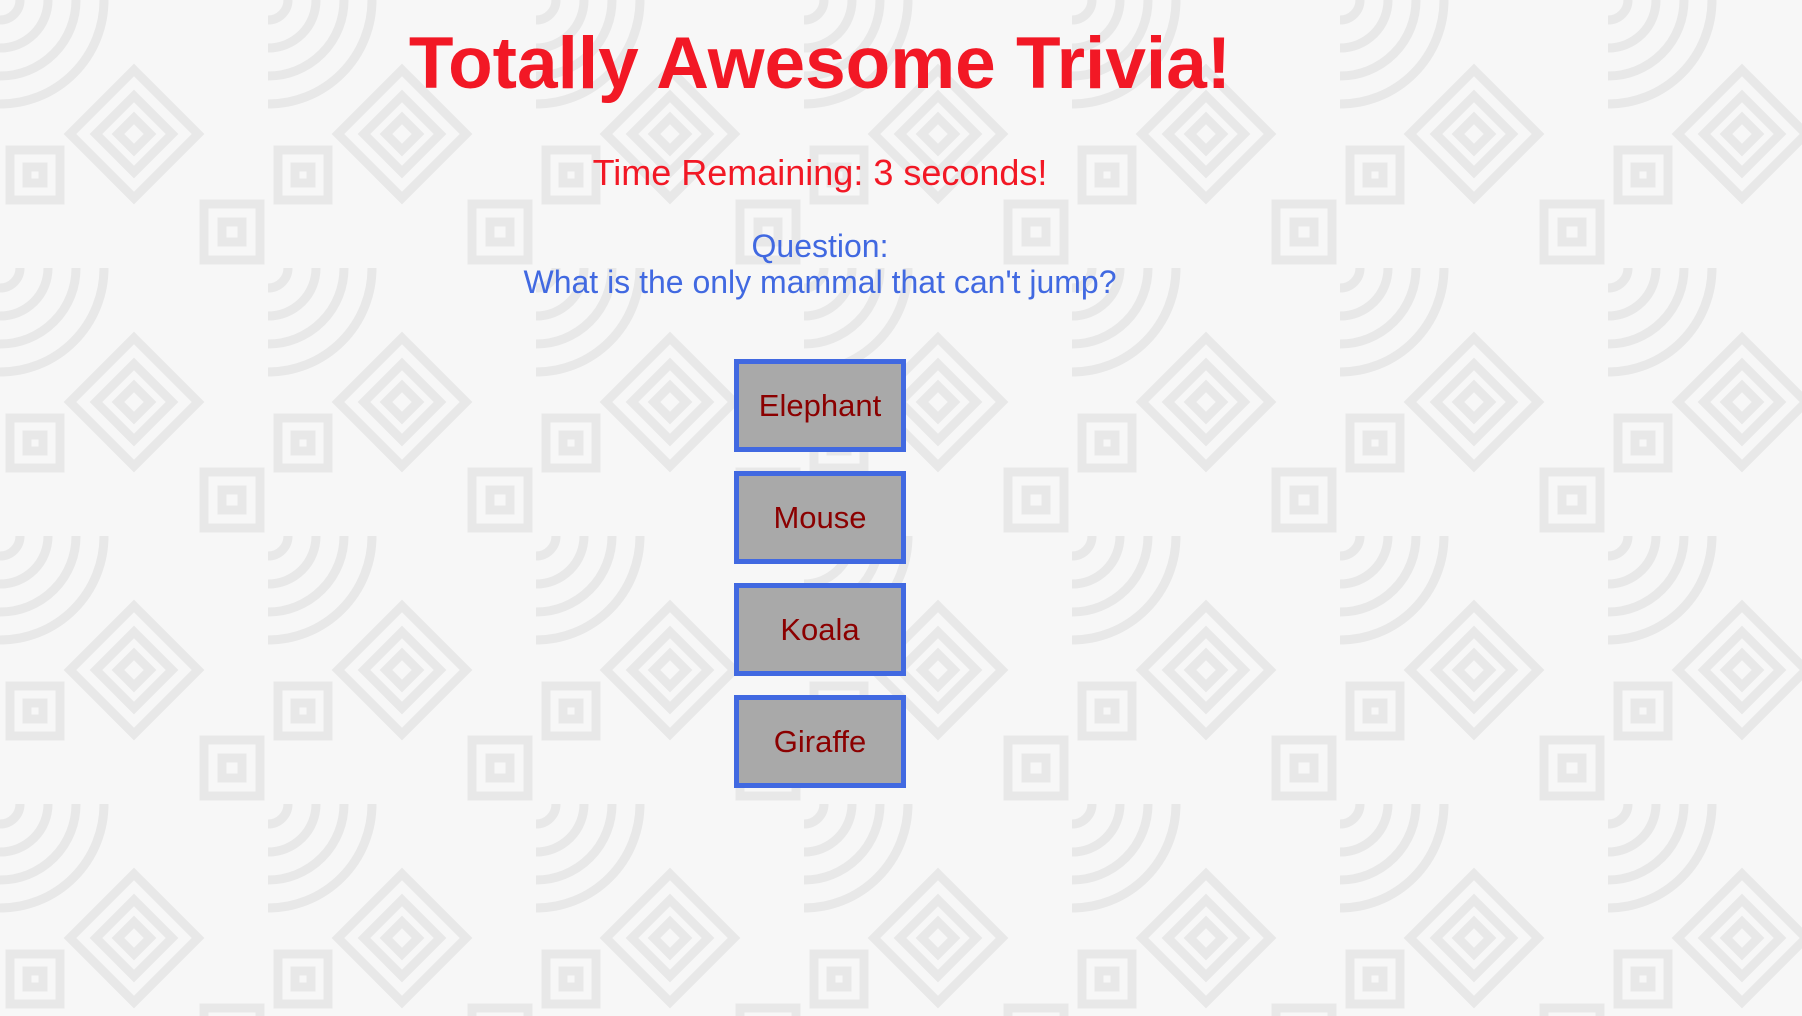 The width and height of the screenshot is (1802, 1016). What do you see at coordinates (820, 517) in the screenshot?
I see `answer-button-mouse: Mouse` at bounding box center [820, 517].